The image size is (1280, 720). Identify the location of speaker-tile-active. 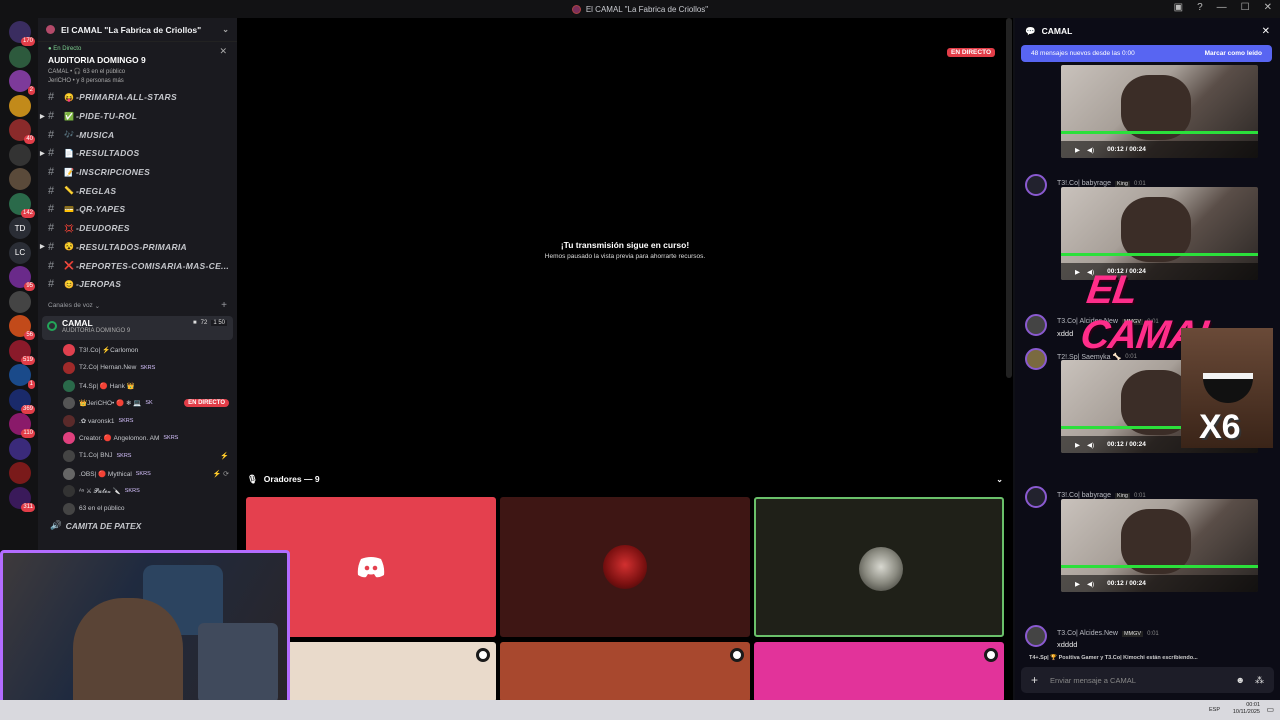
(879, 567).